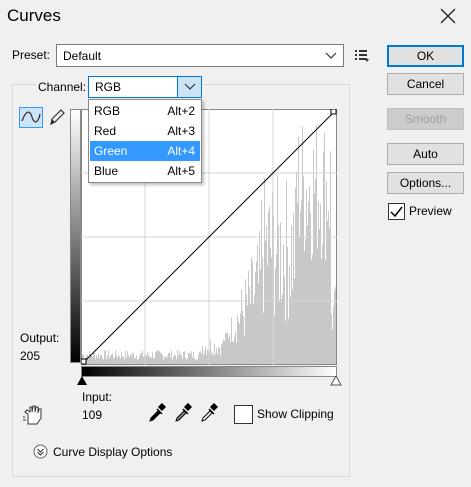  Describe the element at coordinates (145, 87) in the screenshot. I see `channel-select: RGB` at that location.